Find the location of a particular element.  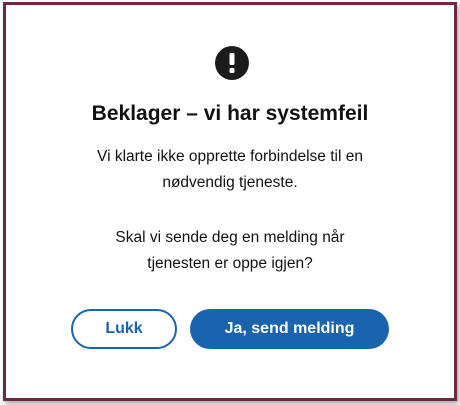

error-message-line: nødvendig tjeneste. is located at coordinates (230, 182).